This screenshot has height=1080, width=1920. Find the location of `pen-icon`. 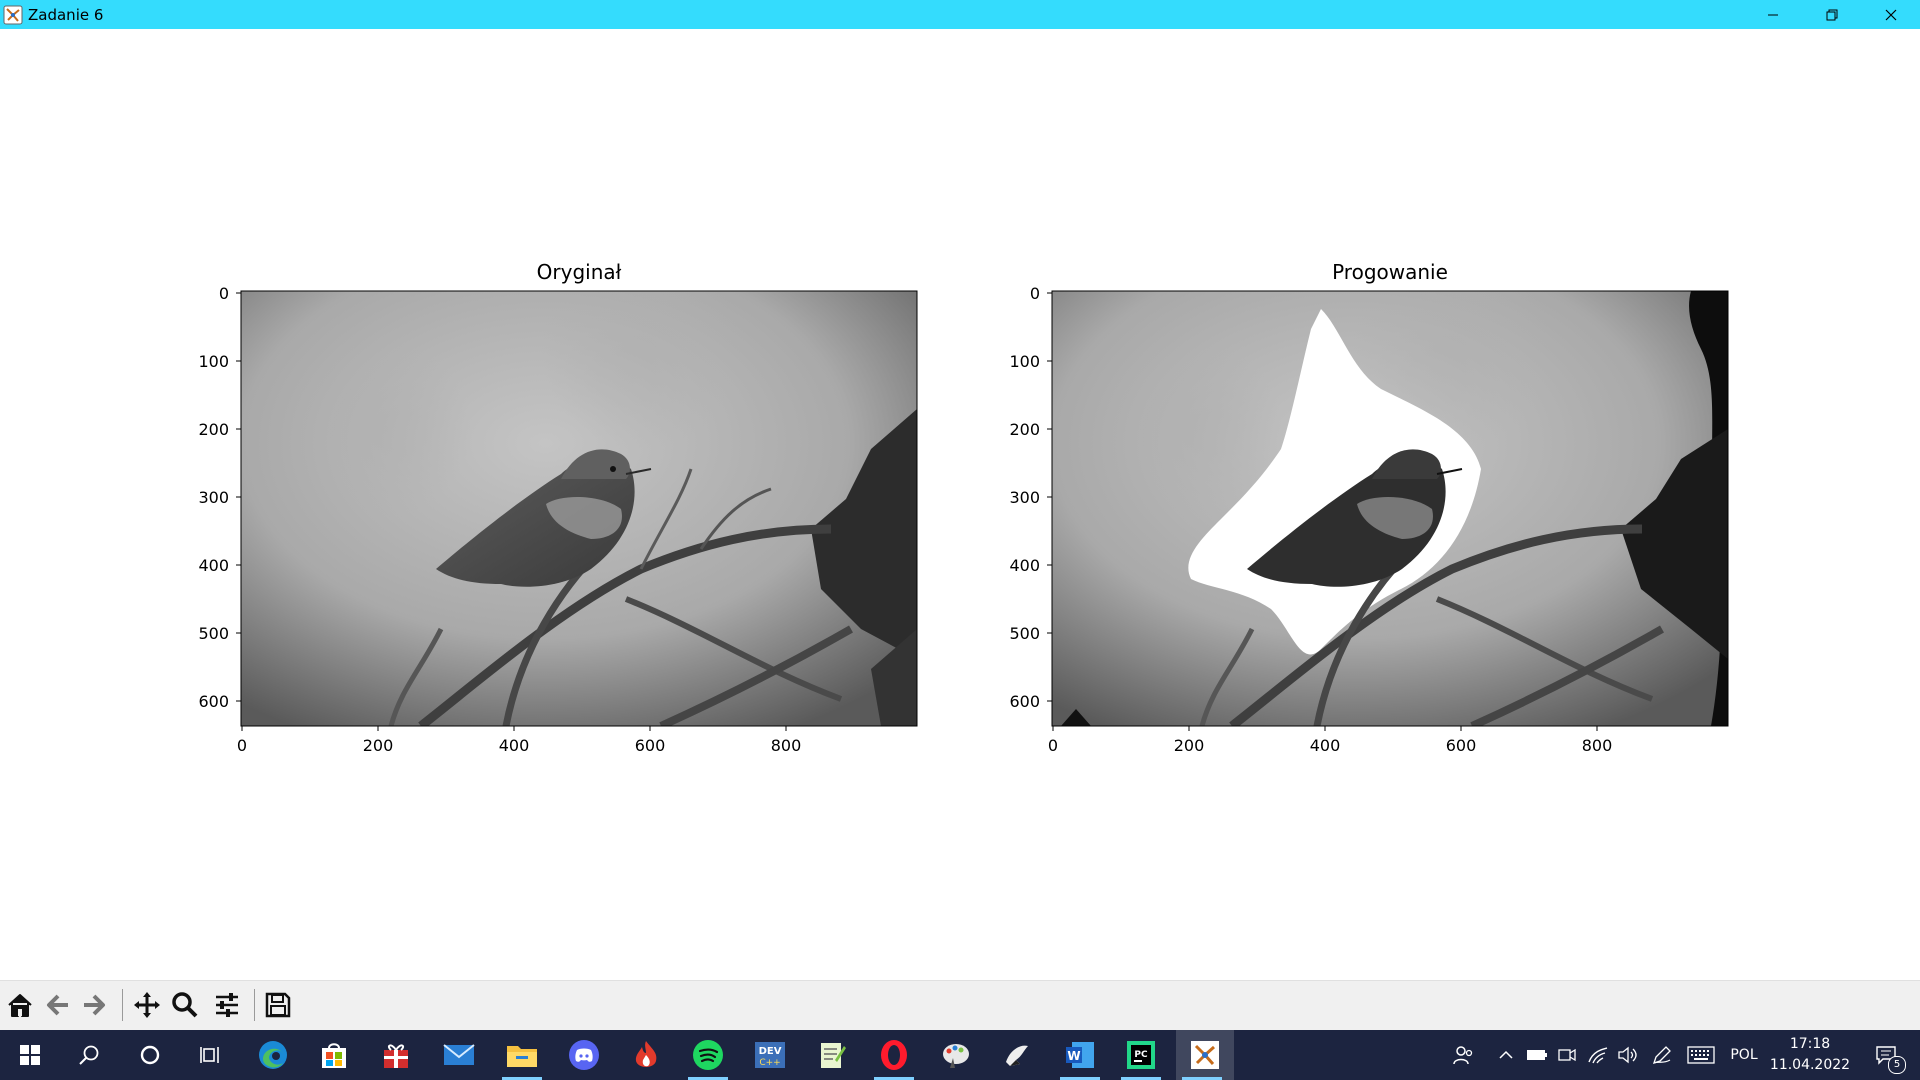

pen-icon is located at coordinates (1661, 1055).